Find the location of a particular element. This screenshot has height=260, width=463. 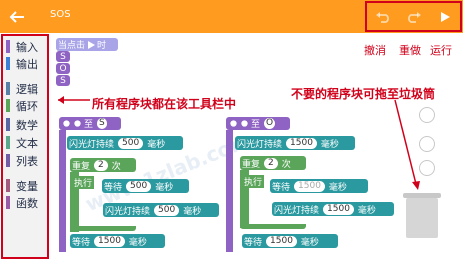

category-text: 文本 is located at coordinates (27, 142).